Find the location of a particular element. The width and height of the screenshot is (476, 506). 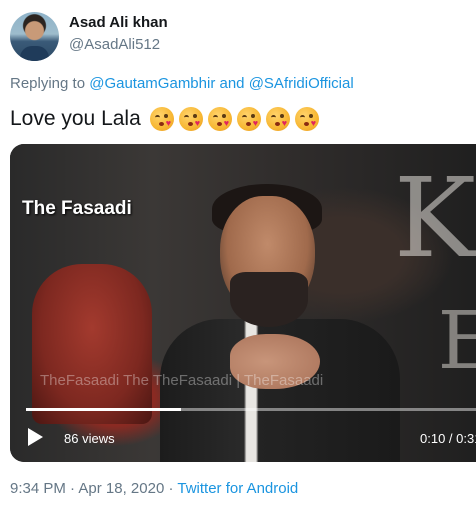

video-progress-bar is located at coordinates (251, 409).